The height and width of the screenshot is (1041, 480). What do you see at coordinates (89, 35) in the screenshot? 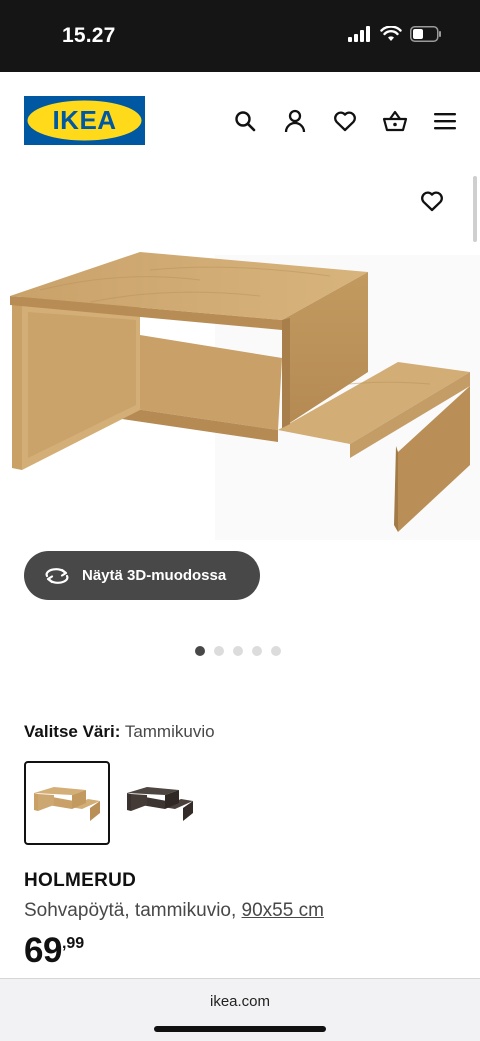
I see `status-time: 15.27` at bounding box center [89, 35].